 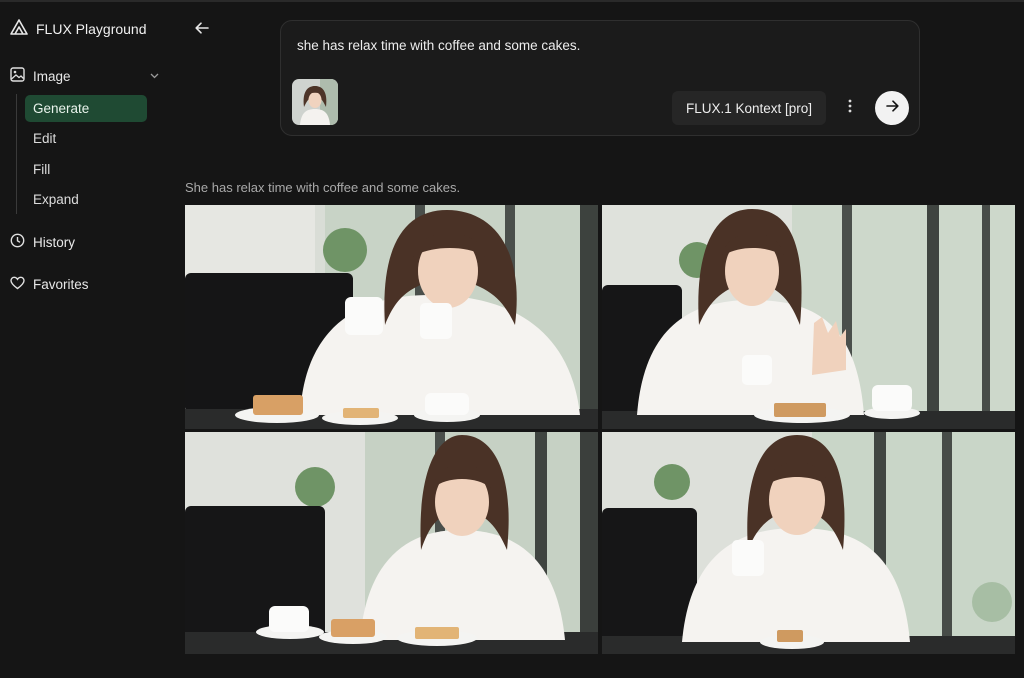 What do you see at coordinates (315, 102) in the screenshot?
I see `reference-image-thumbnail` at bounding box center [315, 102].